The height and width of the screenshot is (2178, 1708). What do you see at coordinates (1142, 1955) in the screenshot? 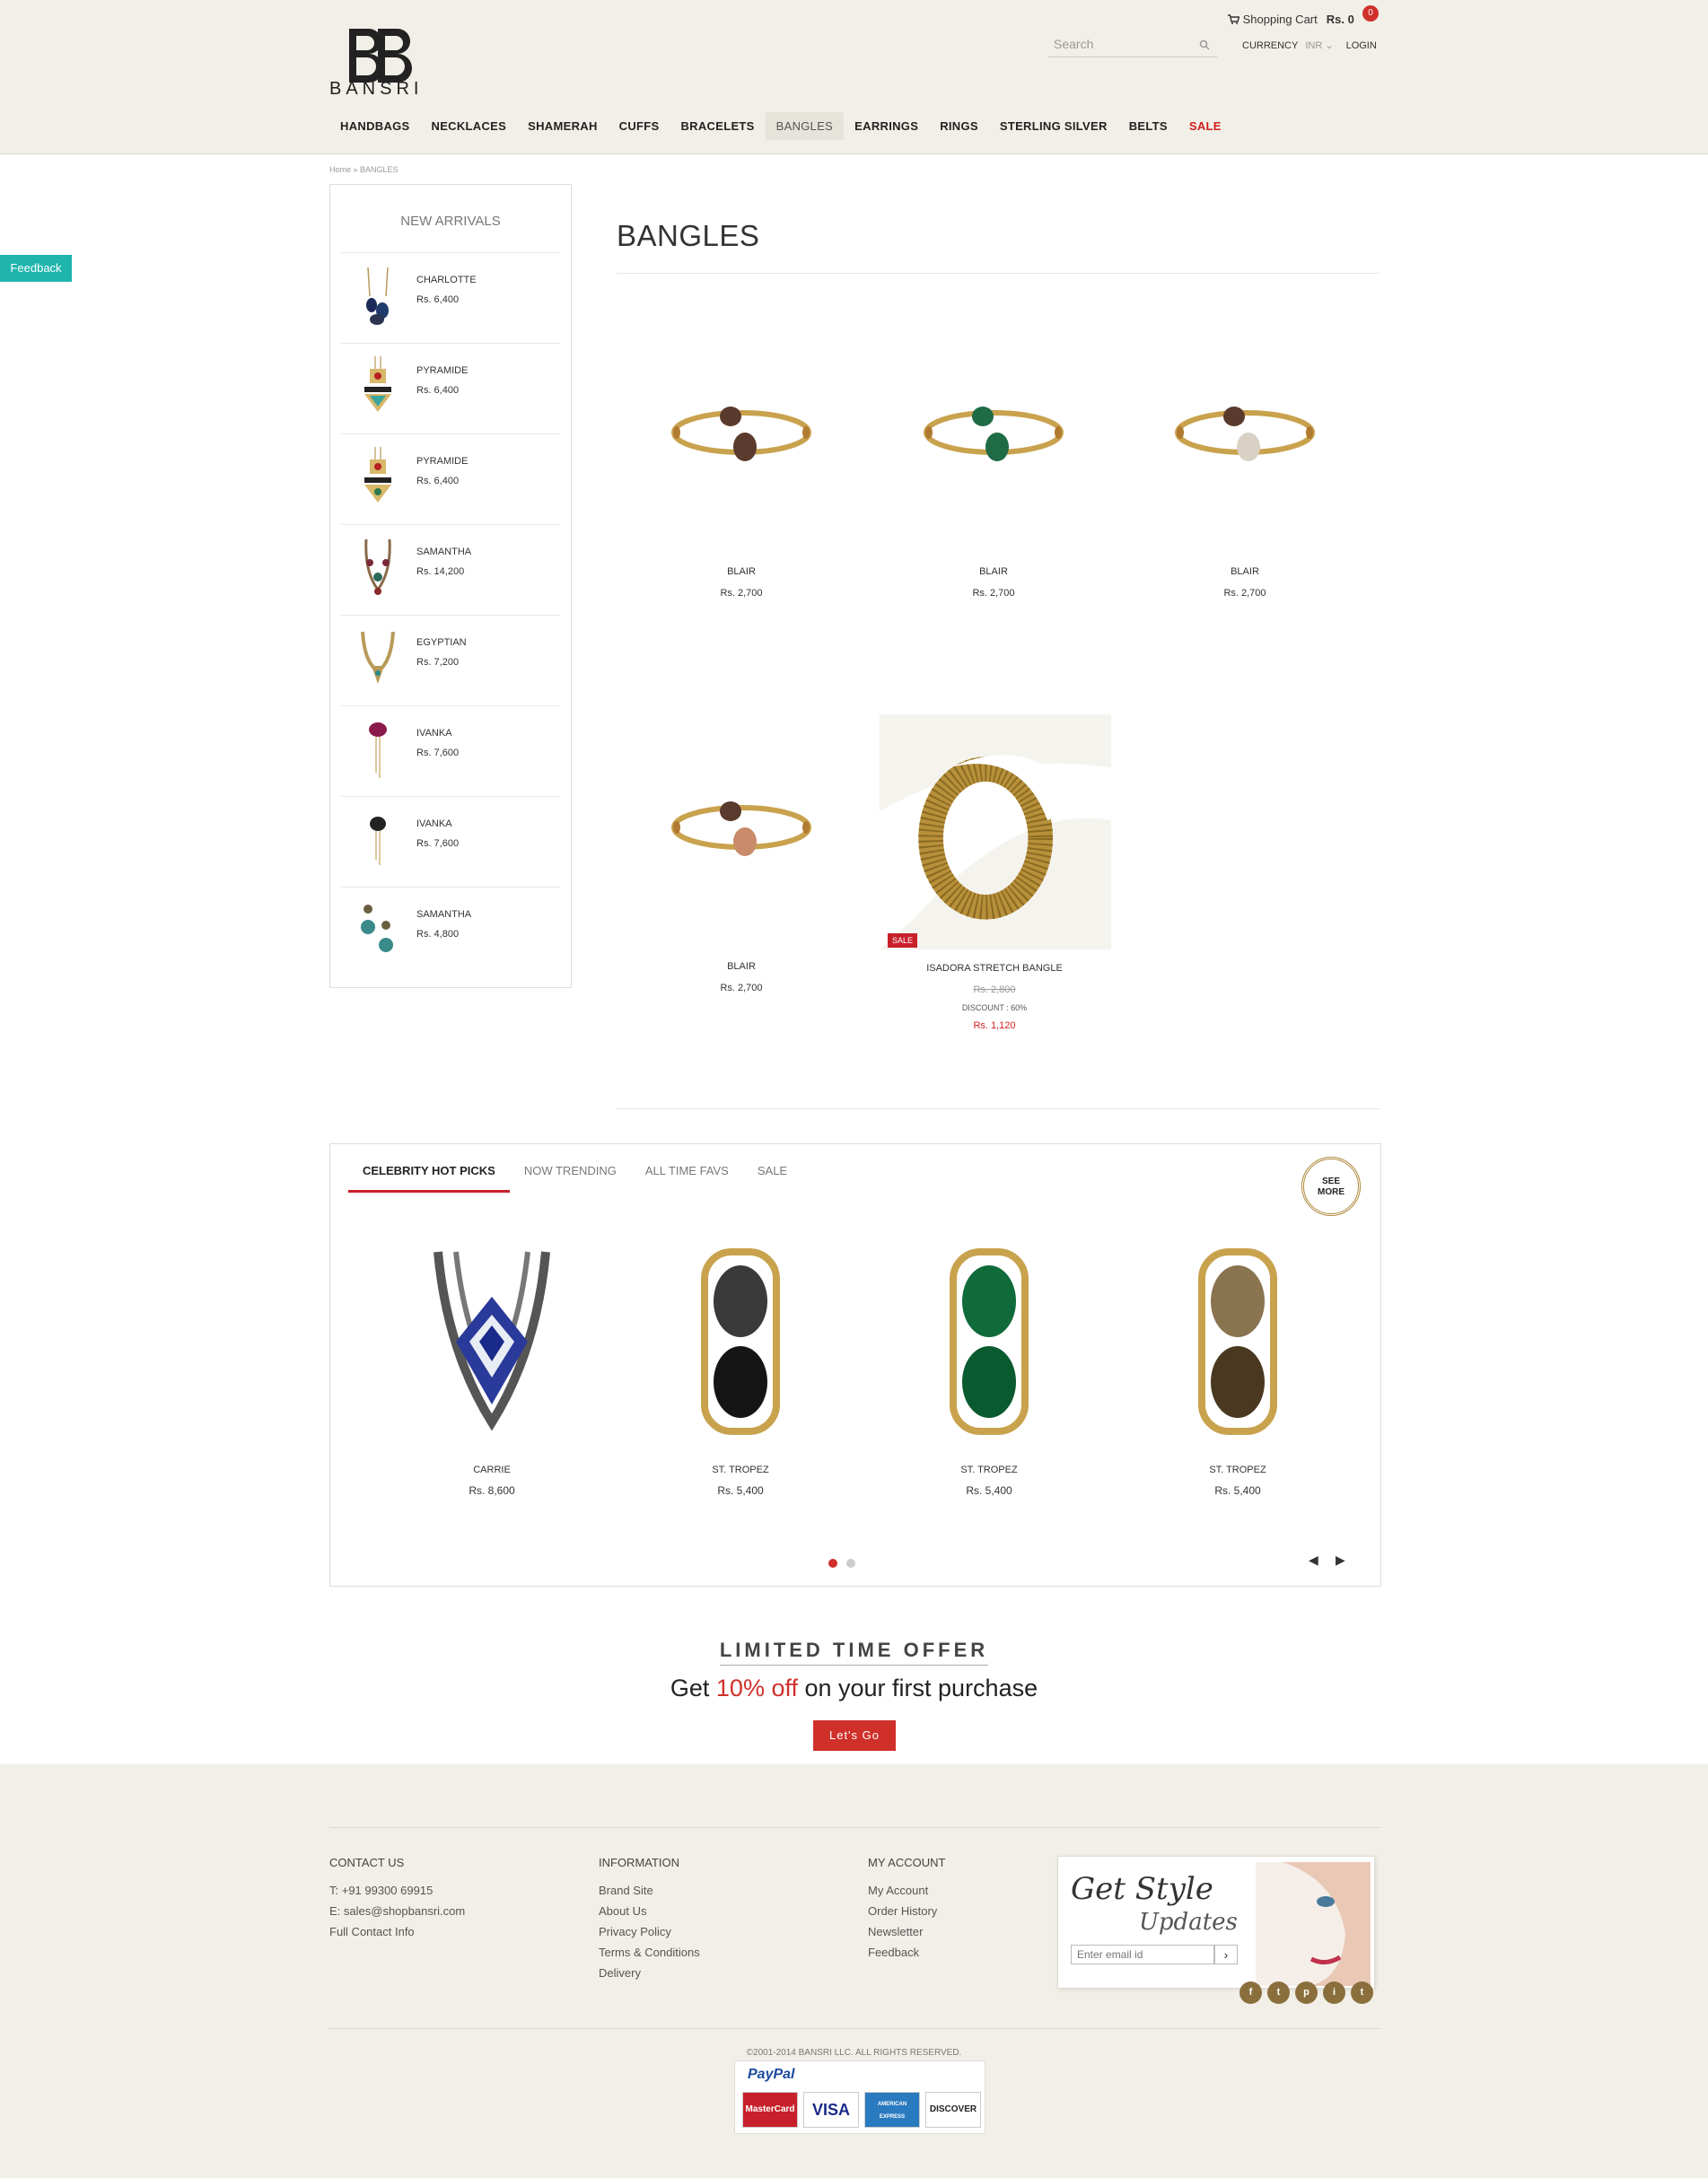
I see `newsletter-email-input` at bounding box center [1142, 1955].